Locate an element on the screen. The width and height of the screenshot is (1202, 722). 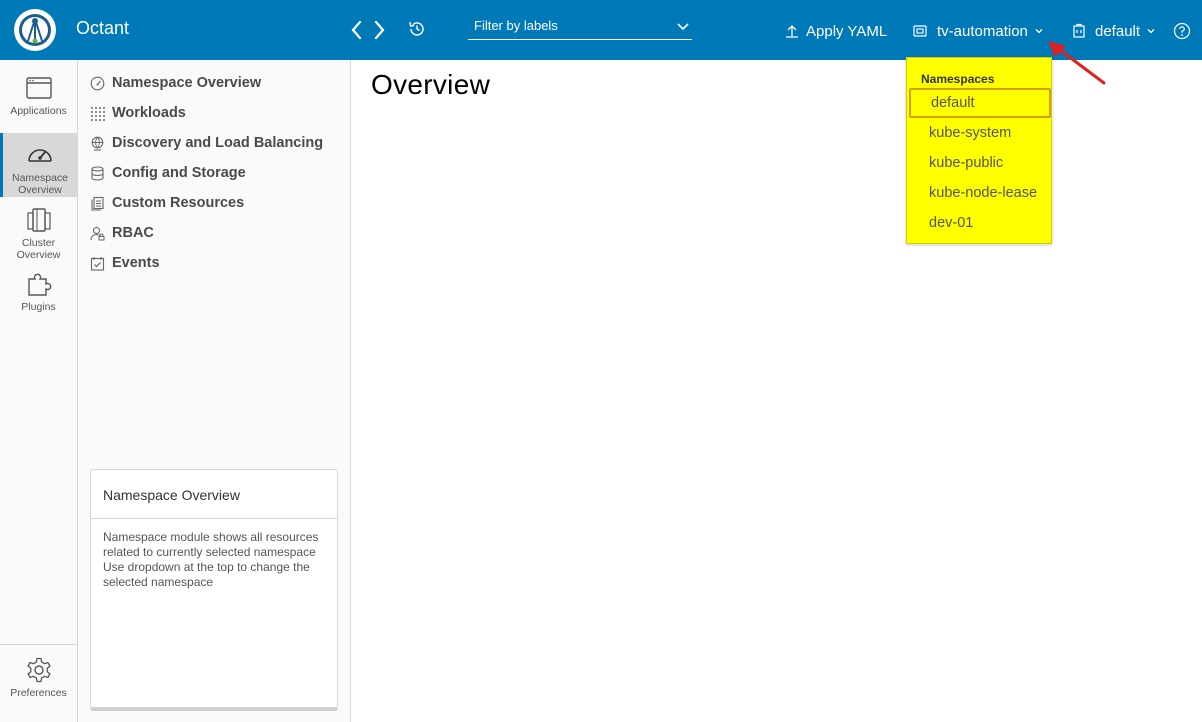
rail-item-preferences: Preferences is located at coordinates (38, 683).